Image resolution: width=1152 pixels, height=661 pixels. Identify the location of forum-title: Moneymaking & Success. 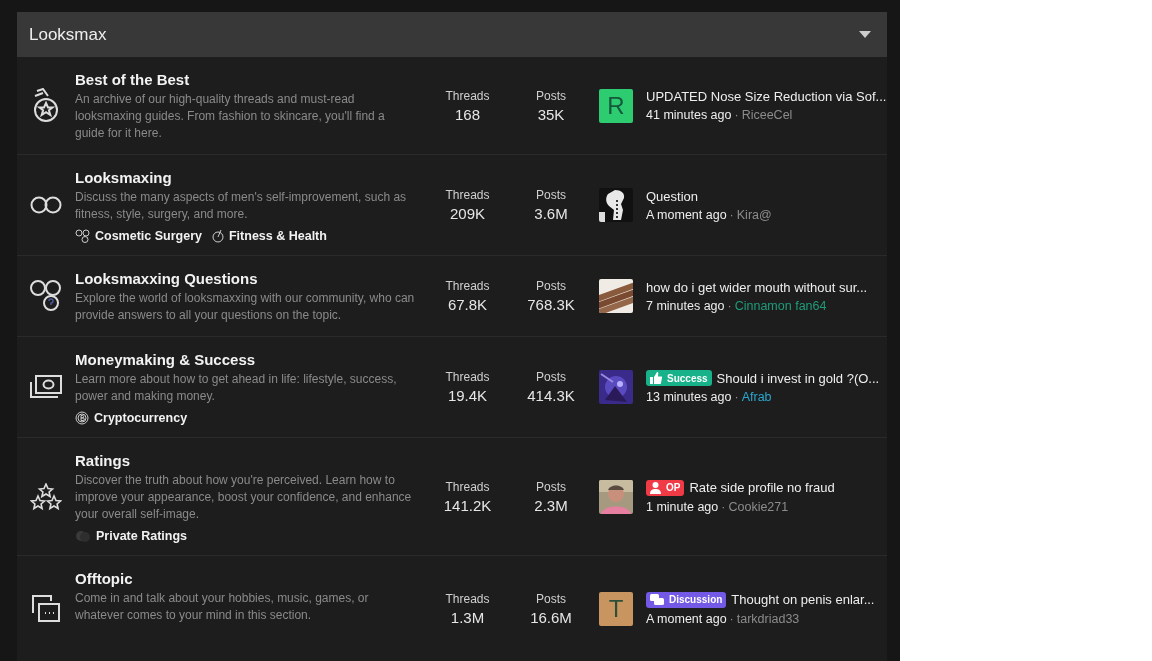
(250, 359).